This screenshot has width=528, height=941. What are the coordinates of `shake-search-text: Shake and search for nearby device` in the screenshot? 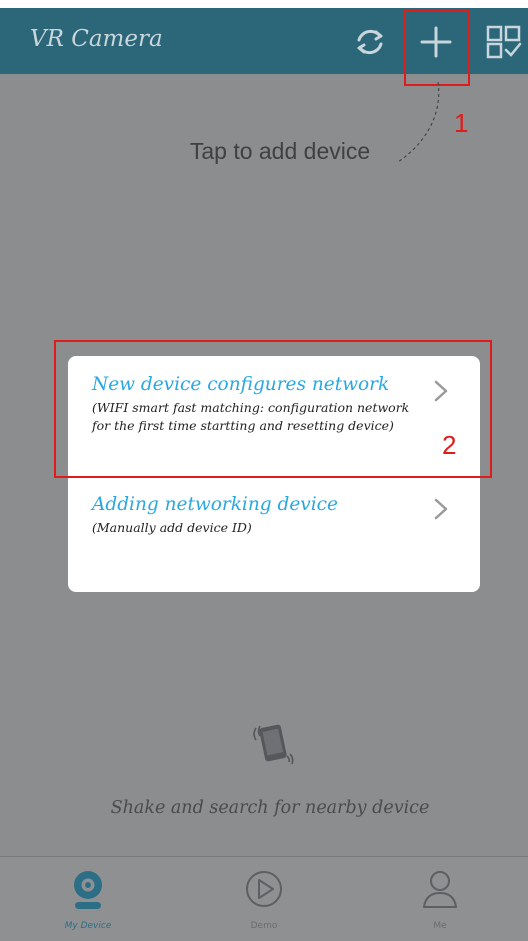 It's located at (270, 808).